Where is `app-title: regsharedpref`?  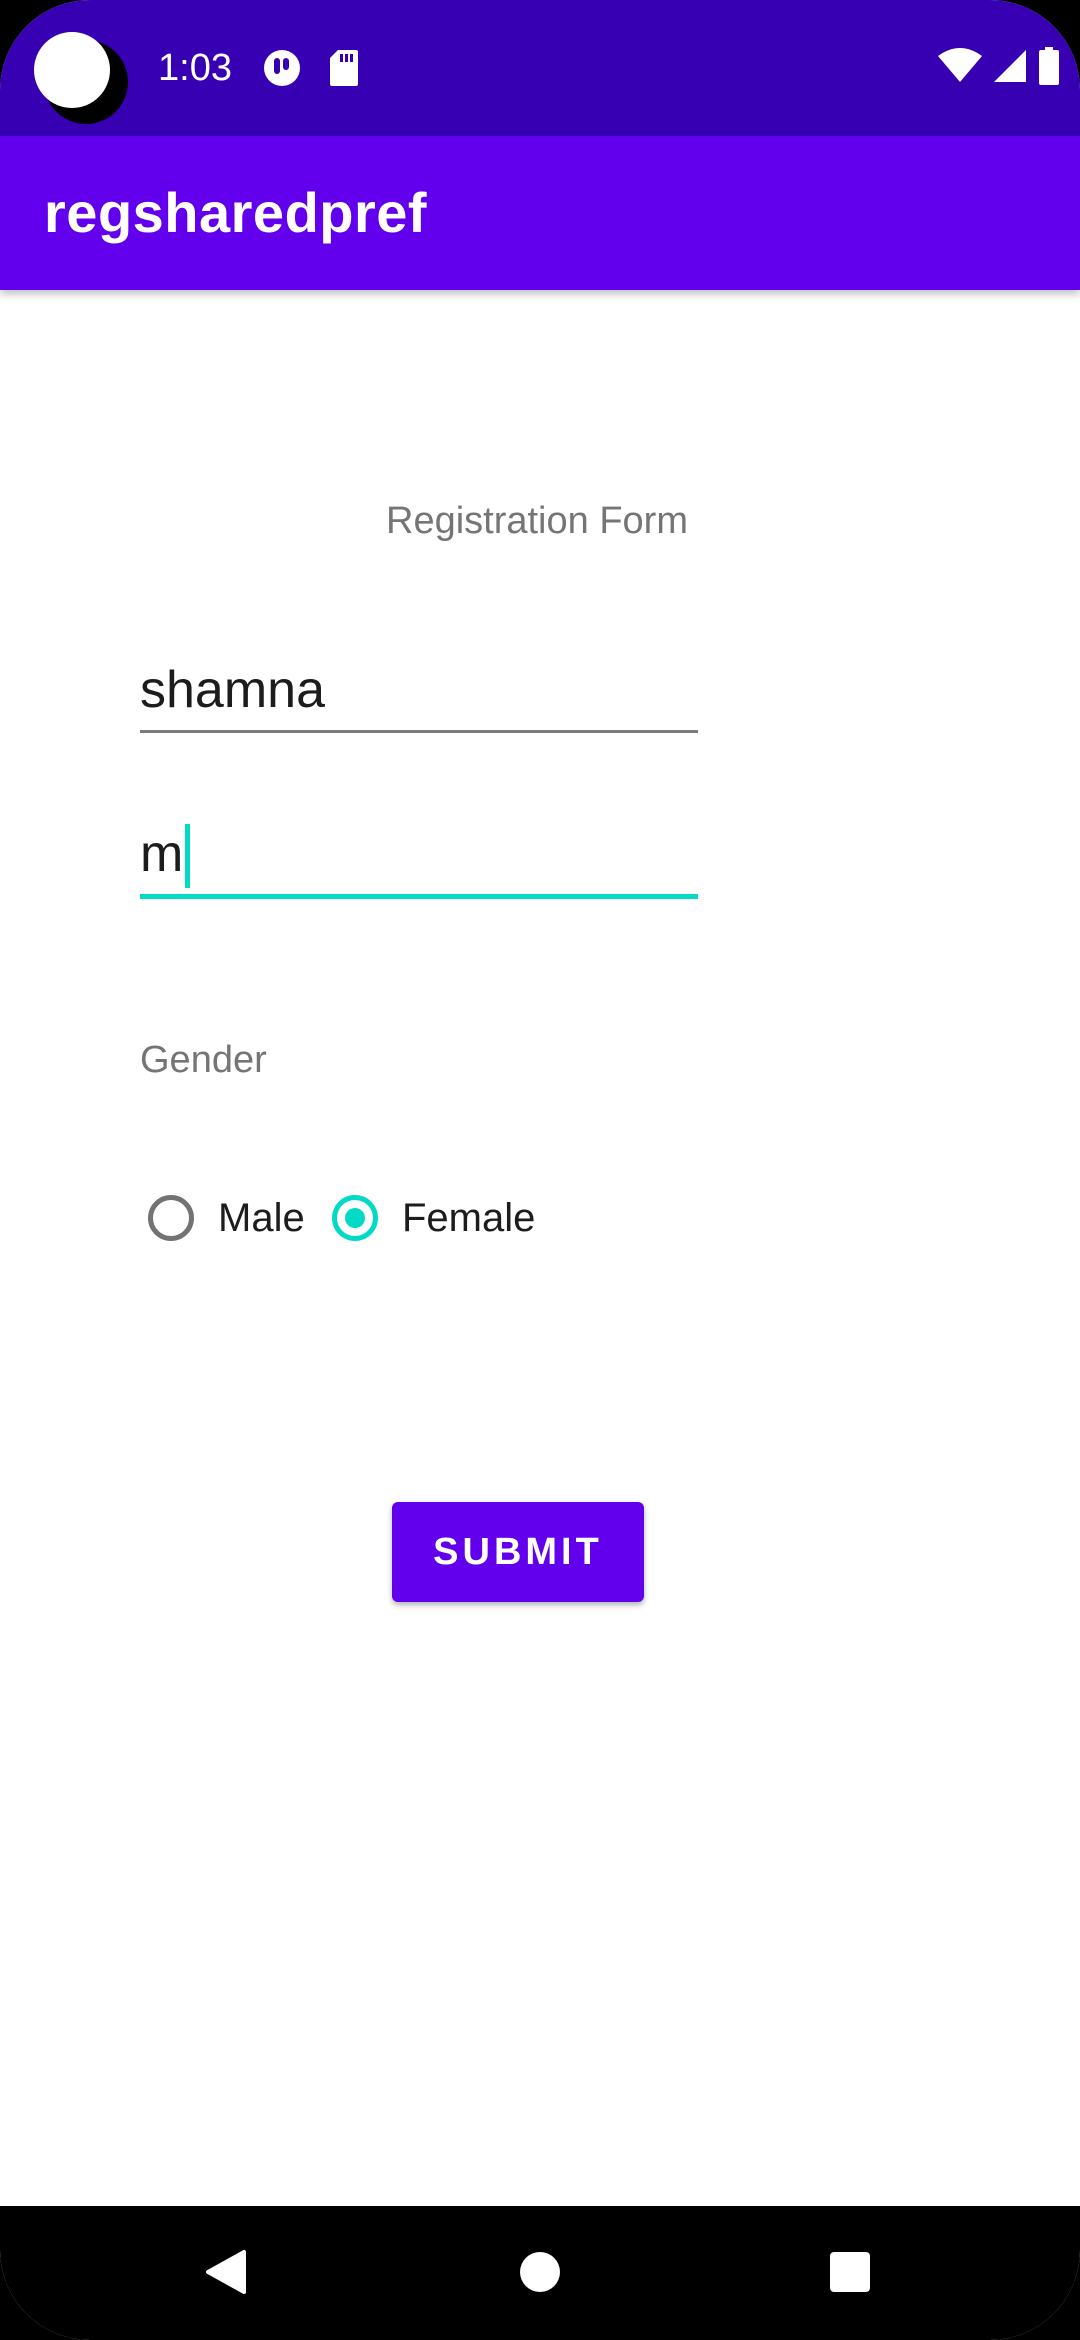
app-title: regsharedpref is located at coordinates (236, 212).